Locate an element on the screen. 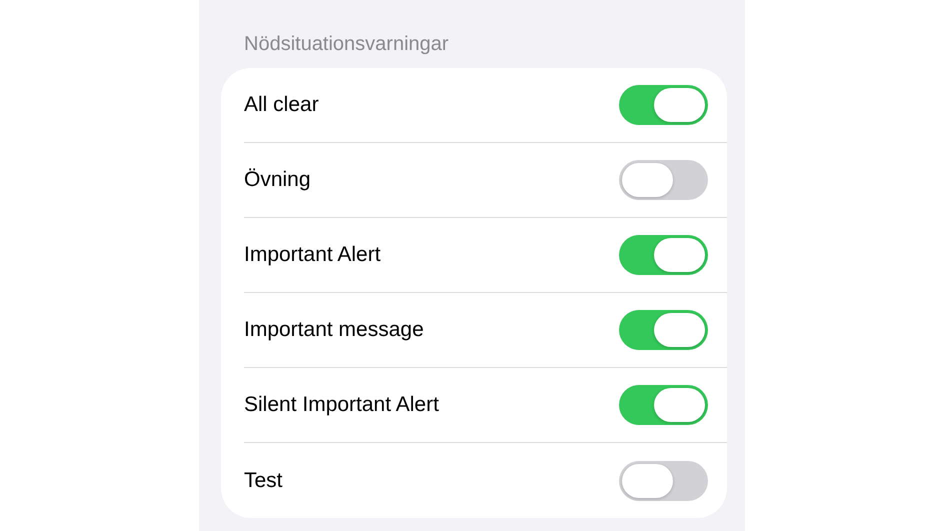 The height and width of the screenshot is (531, 944). section-title: Nödsituationsvarningar is located at coordinates (346, 44).